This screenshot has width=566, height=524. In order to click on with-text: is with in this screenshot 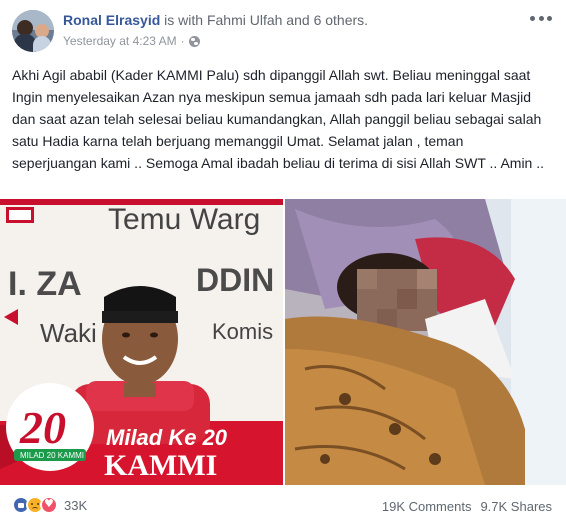, I will do `click(183, 20)`.